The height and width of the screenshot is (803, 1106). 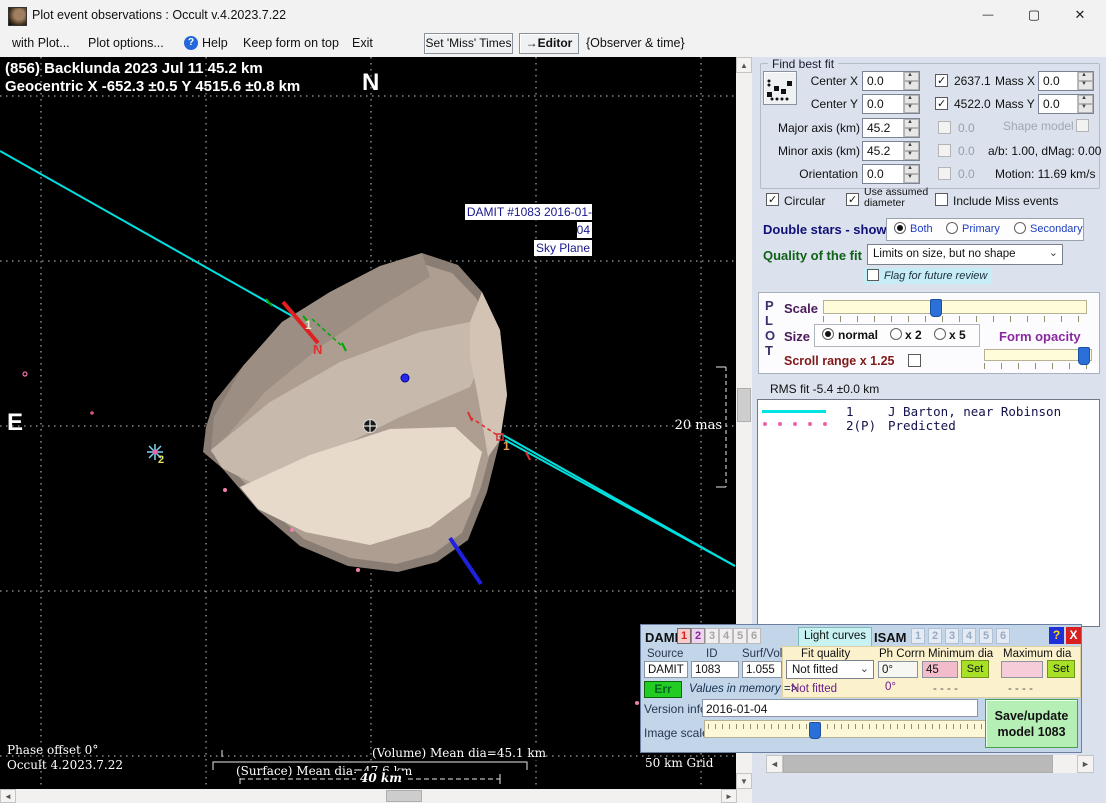 I want to click on maximize-button: ▢, so click(x=1034, y=15).